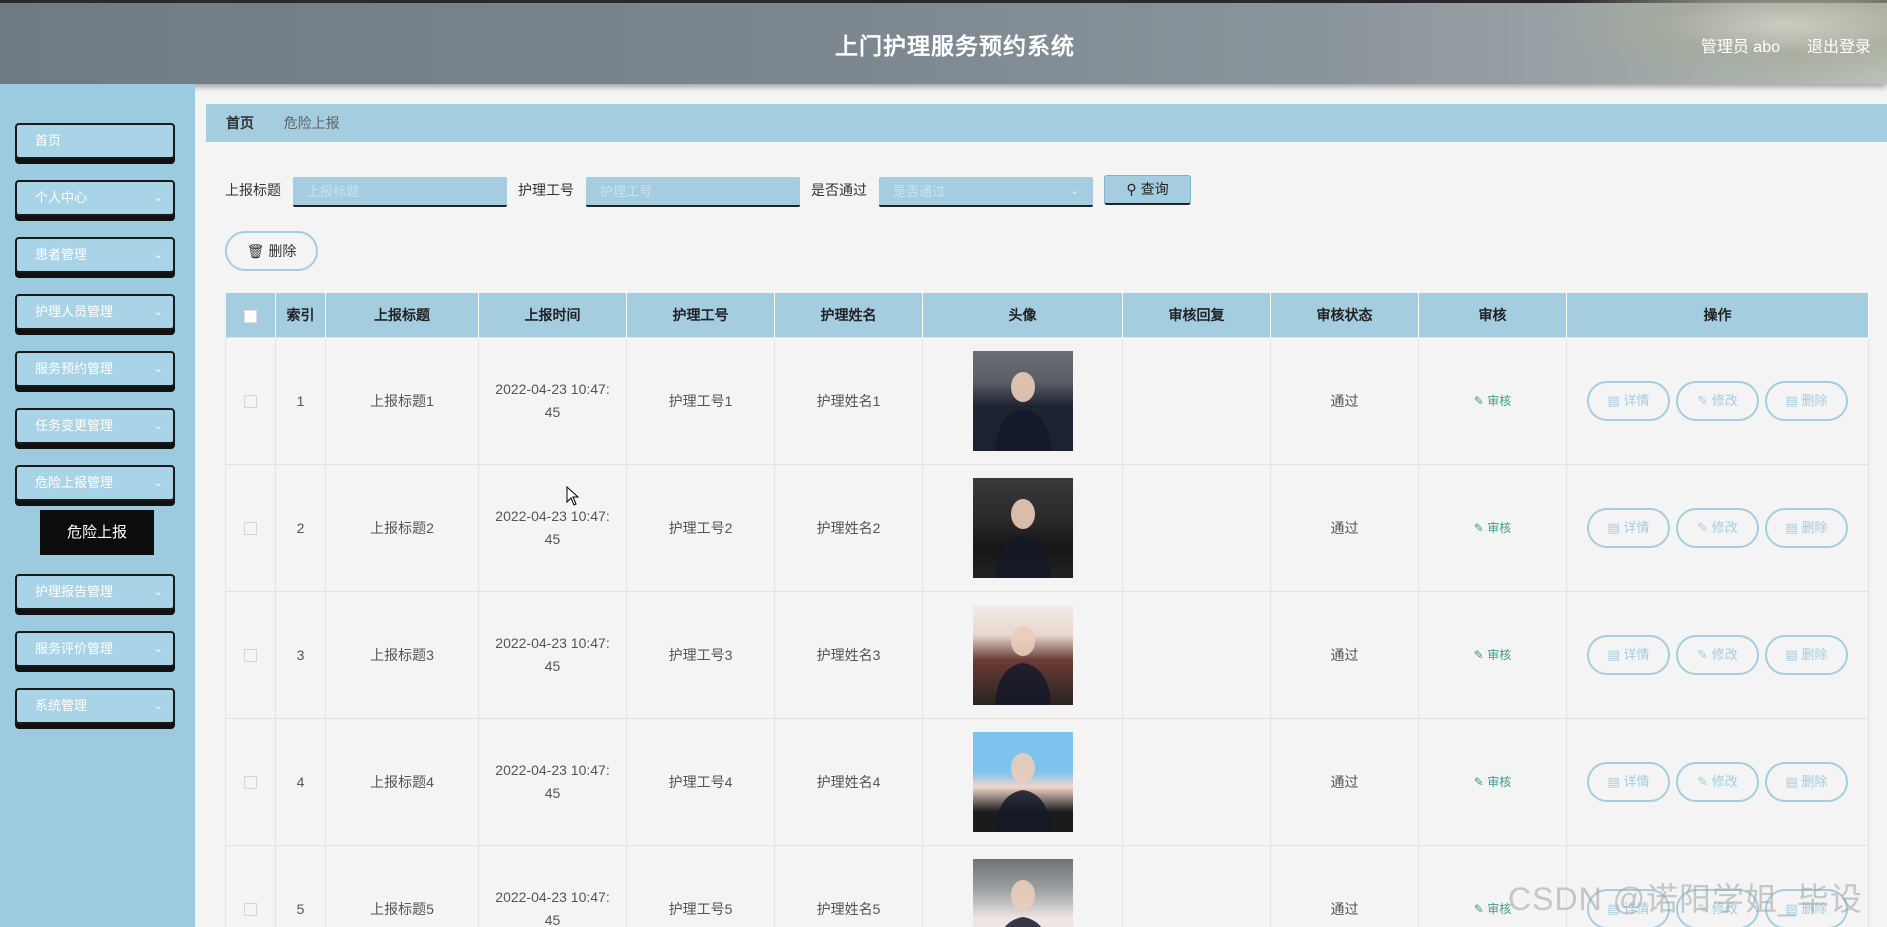 The height and width of the screenshot is (927, 1887). I want to click on sidebar-item-system: 系统管理 ⌄, so click(95, 706).